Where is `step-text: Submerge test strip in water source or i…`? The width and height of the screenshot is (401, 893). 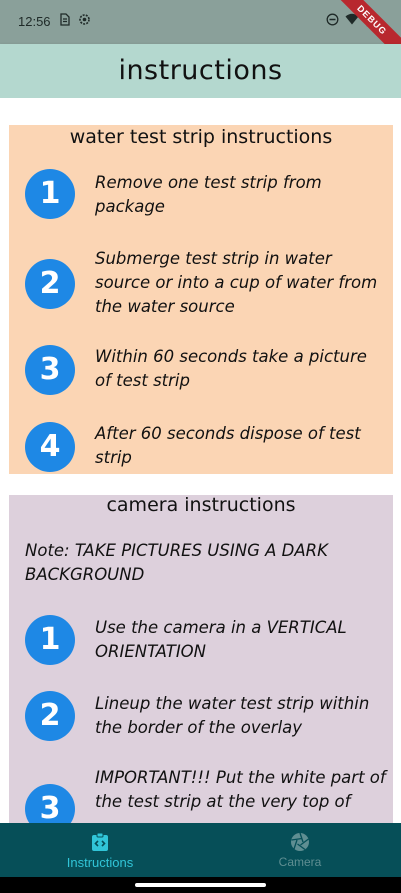
step-text: Submerge test strip in water source or i… is located at coordinates (236, 282).